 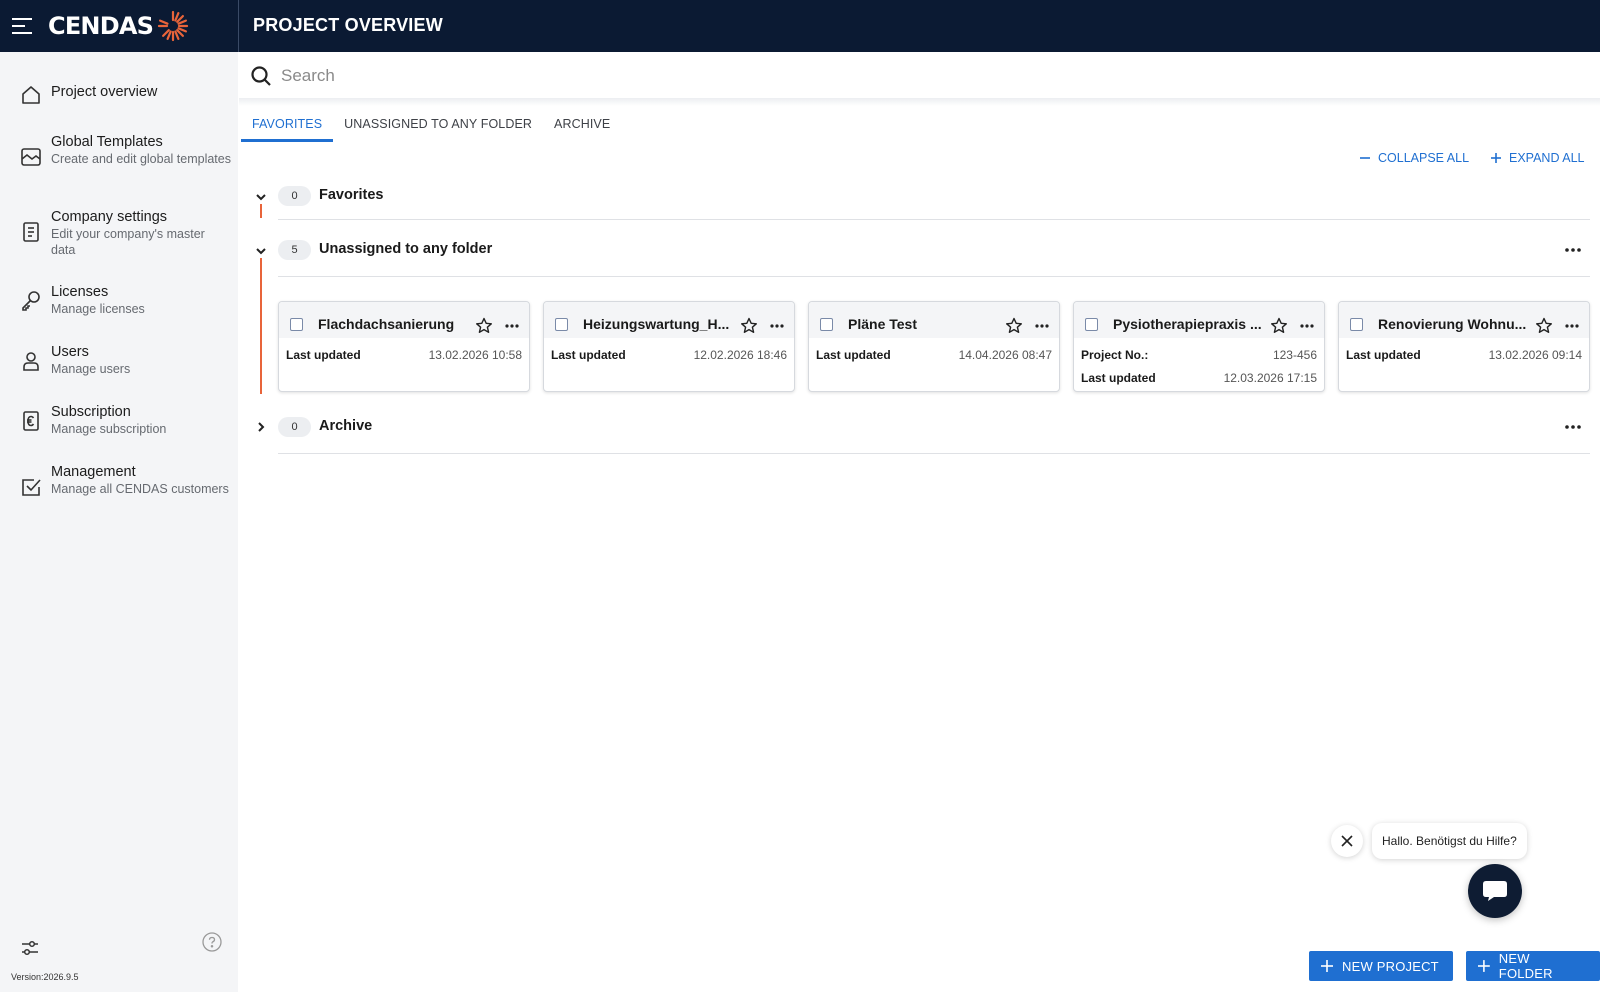 I want to click on search-bar, so click(x=919, y=76).